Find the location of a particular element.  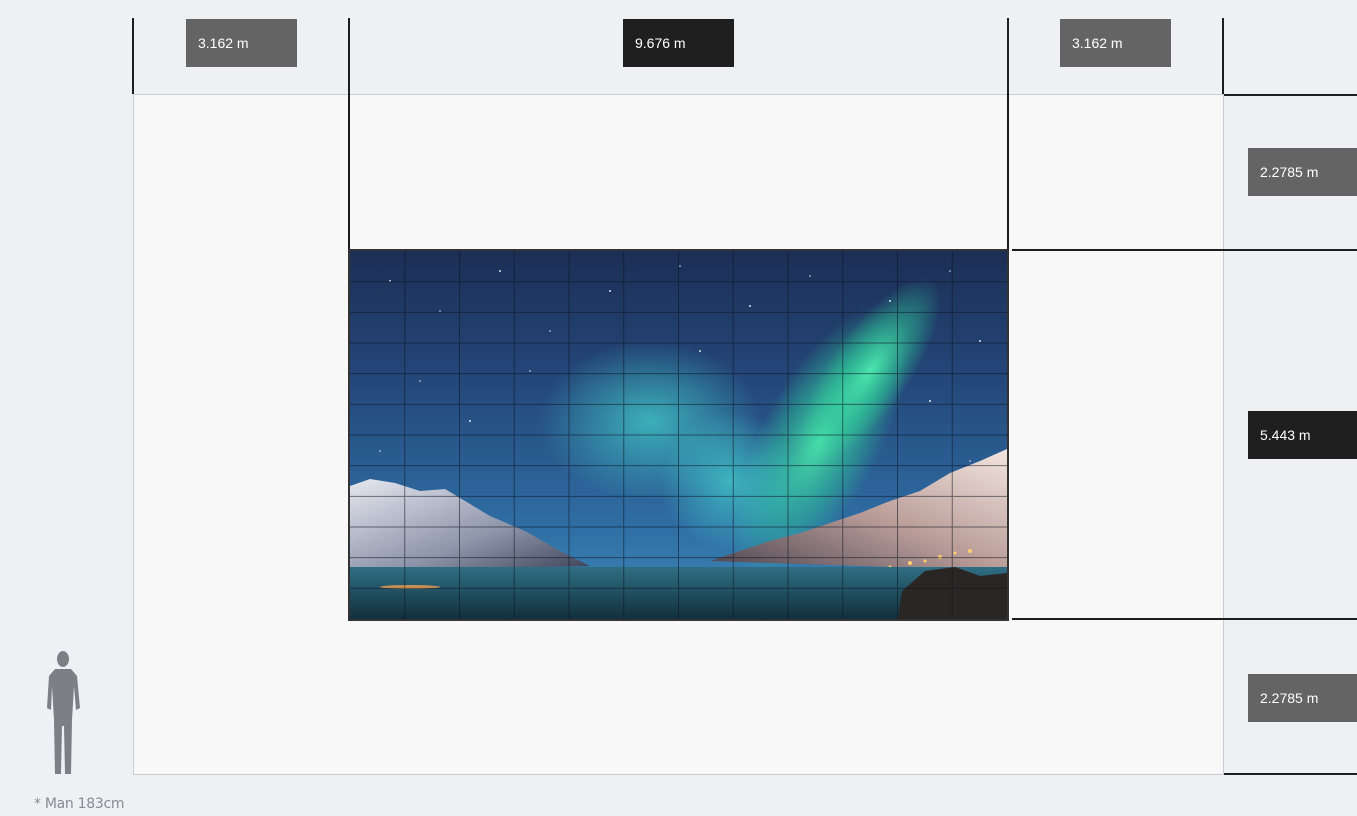

right-margin-label: 3.162 m is located at coordinates (1115, 43).